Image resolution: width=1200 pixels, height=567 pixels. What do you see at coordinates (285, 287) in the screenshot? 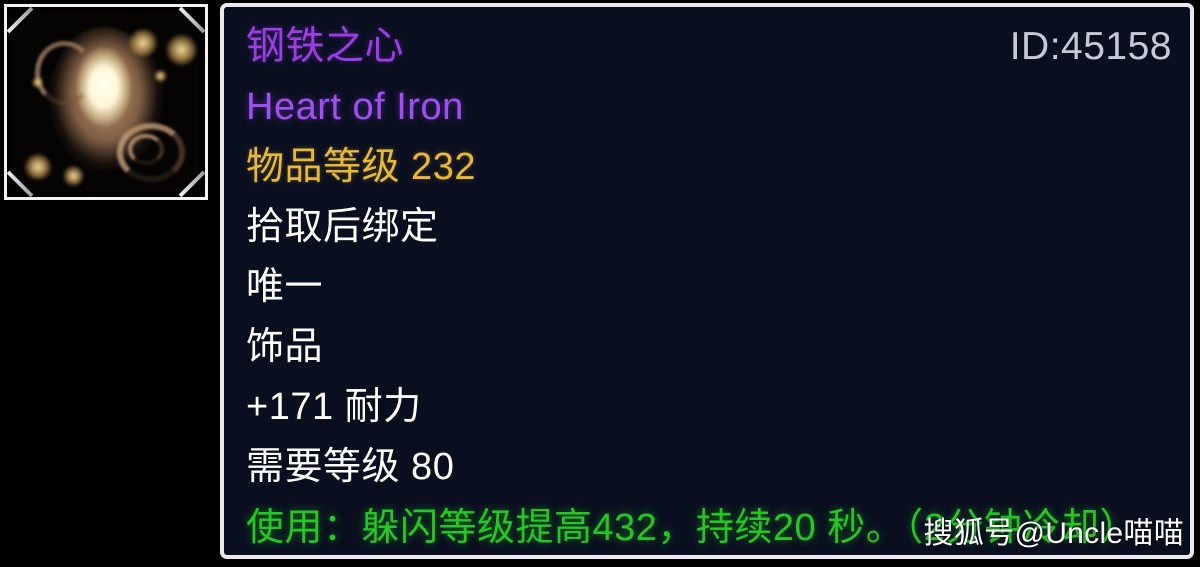
I see `unique-line: 唯一` at bounding box center [285, 287].